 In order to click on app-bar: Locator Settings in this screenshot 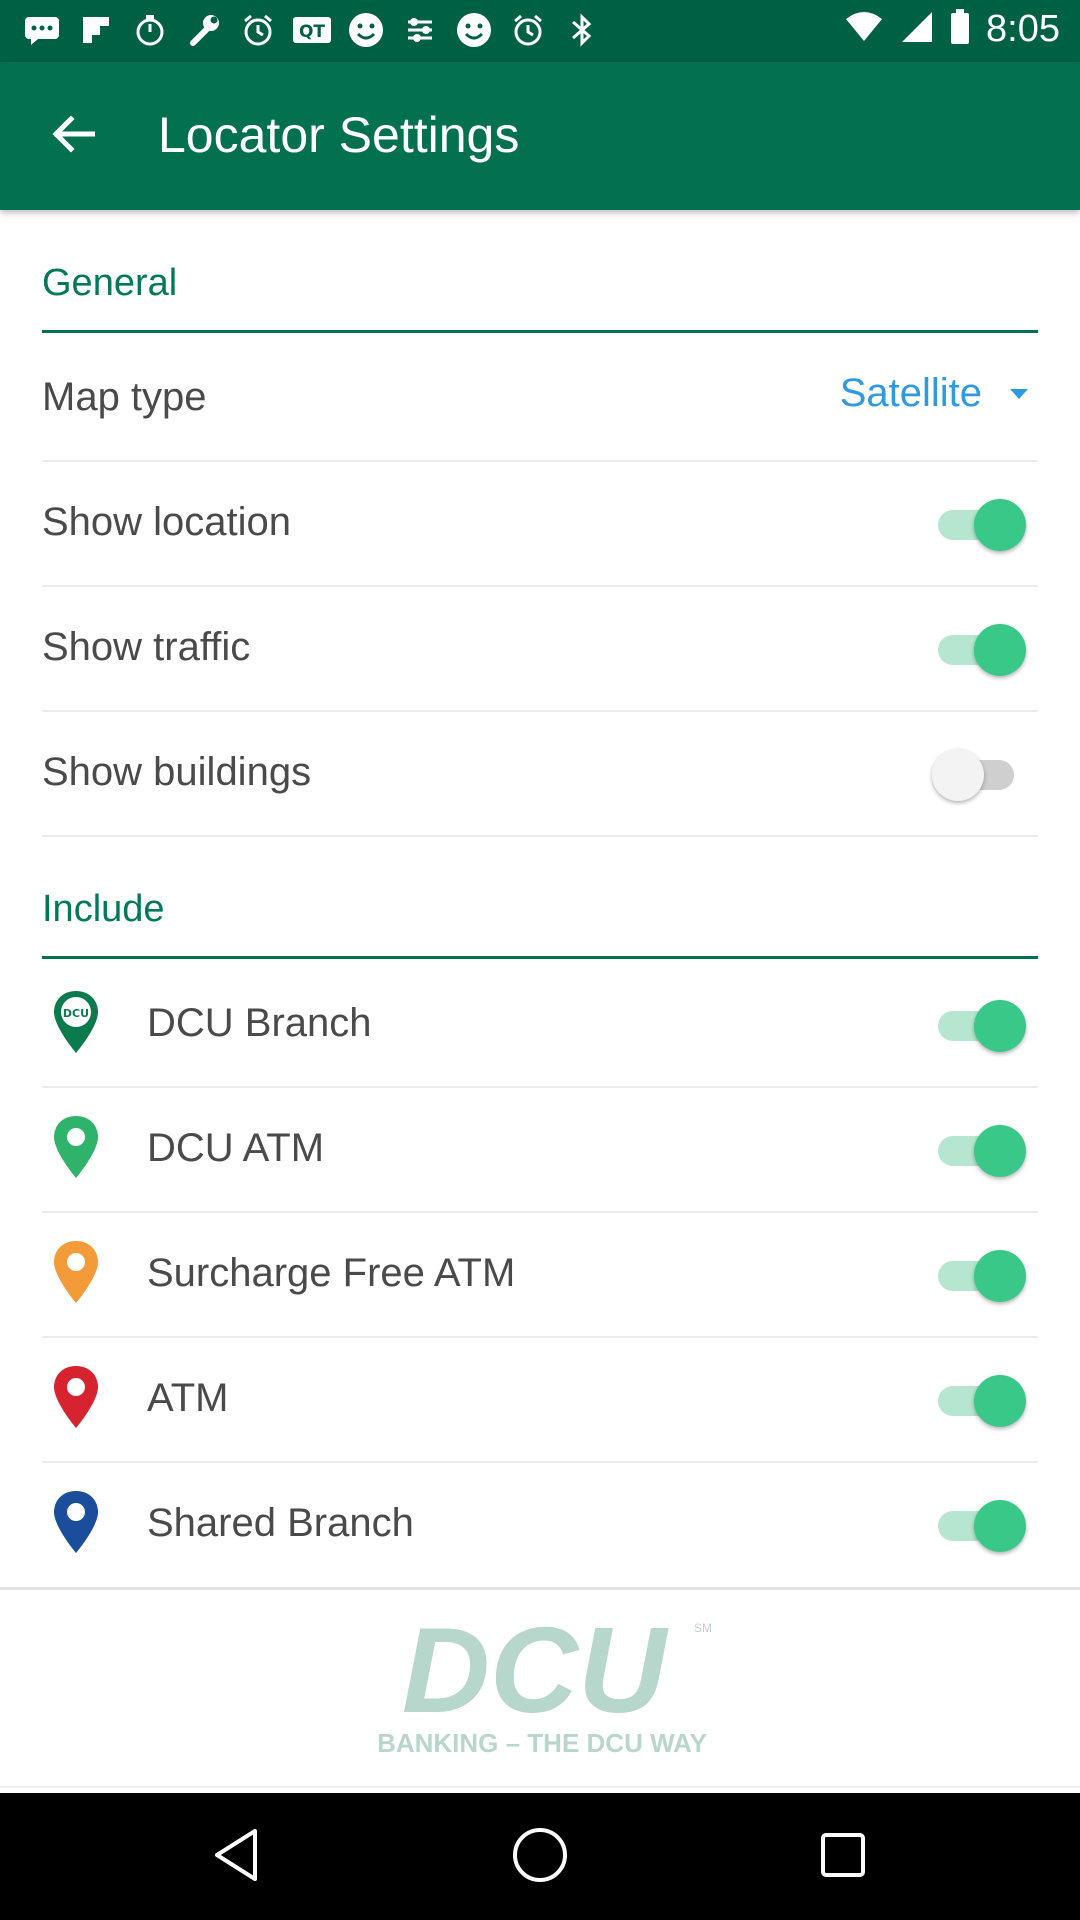, I will do `click(540, 136)`.